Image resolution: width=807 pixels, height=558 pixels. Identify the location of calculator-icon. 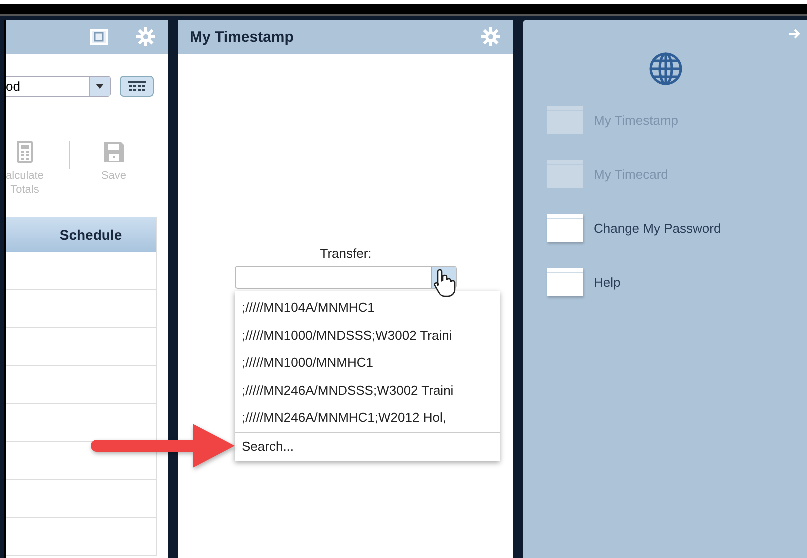
(25, 152).